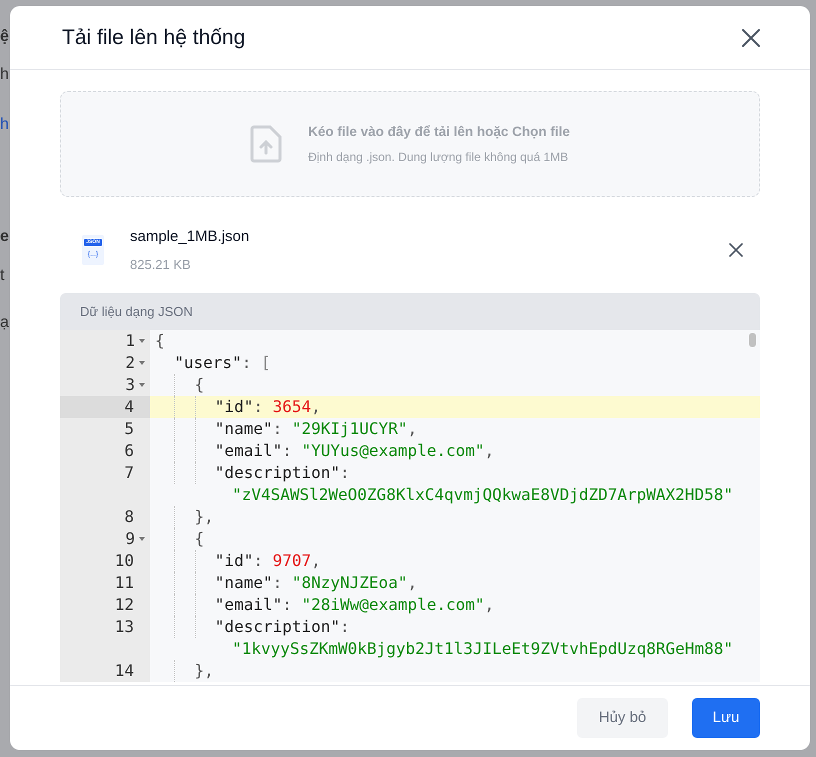 Image resolution: width=816 pixels, height=757 pixels. What do you see at coordinates (130, 363) in the screenshot?
I see `line-number: 2` at bounding box center [130, 363].